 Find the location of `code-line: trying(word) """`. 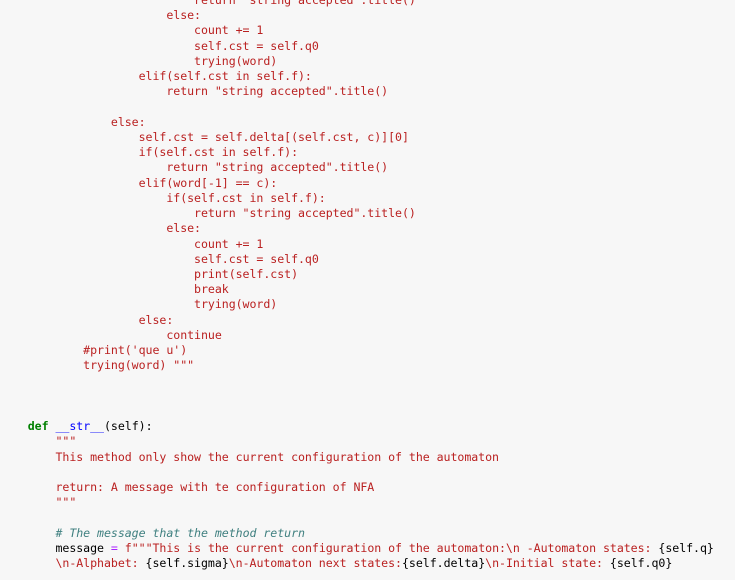

code-line: trying(word) """ is located at coordinates (367, 365).